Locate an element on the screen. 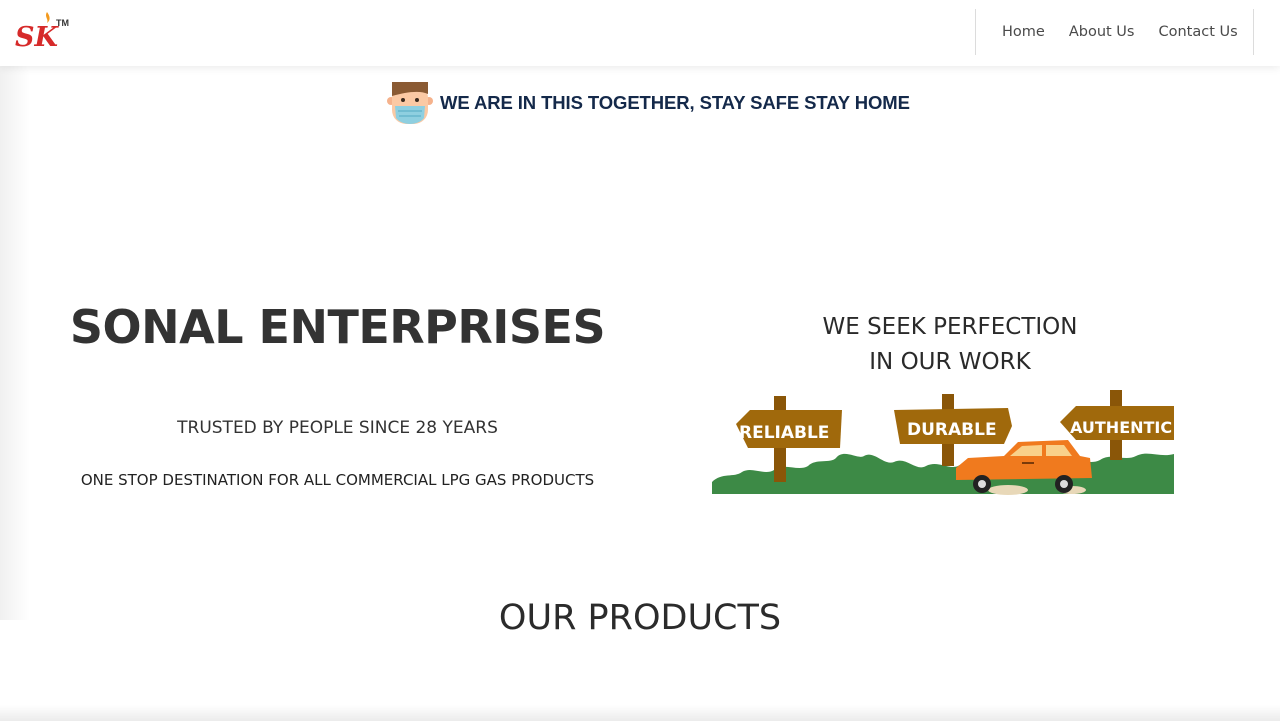  tagline-line-1: WE SEEK PERFECTION is located at coordinates (950, 327).